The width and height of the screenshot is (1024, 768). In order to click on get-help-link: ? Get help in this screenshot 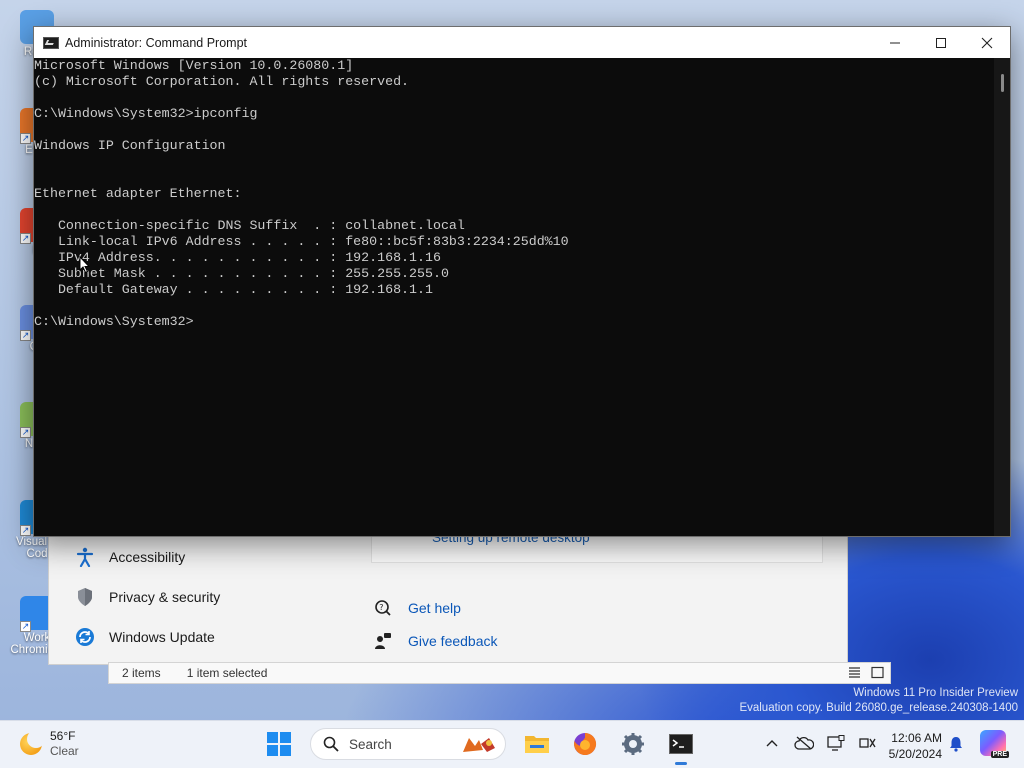, I will do `click(417, 608)`.